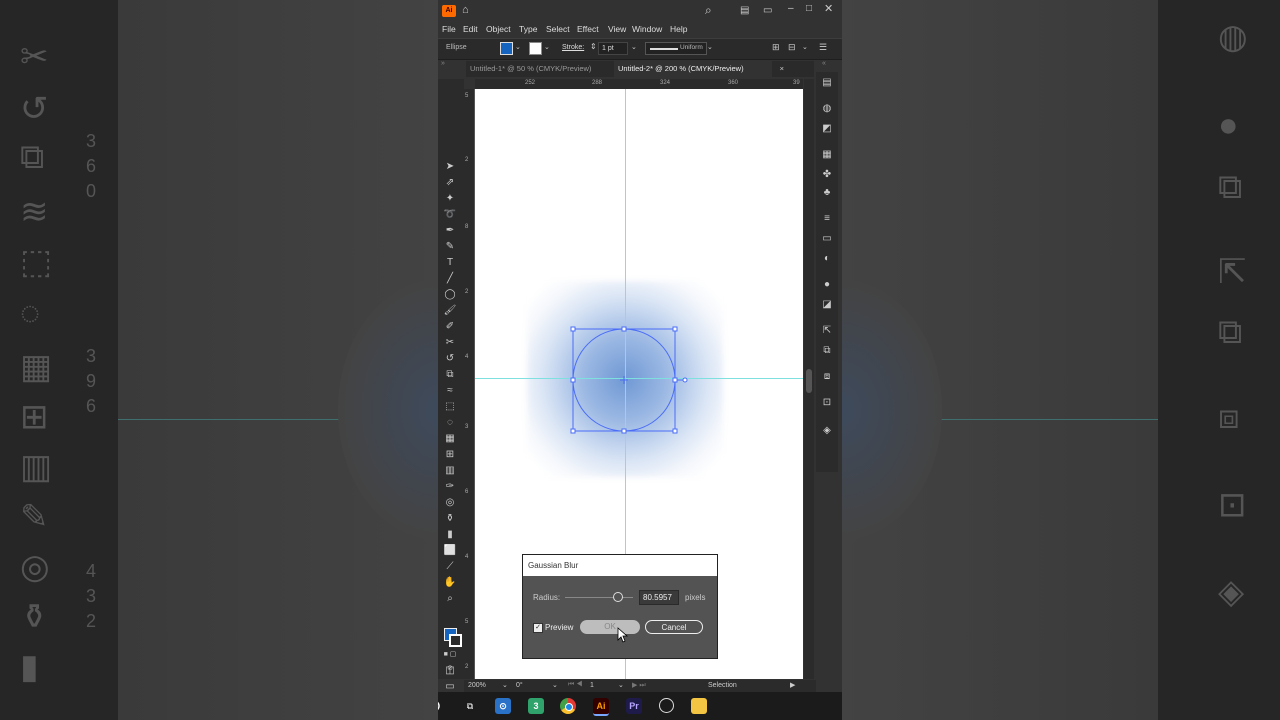 The height and width of the screenshot is (720, 1280). Describe the element at coordinates (827, 175) in the screenshot. I see `brushes-icon: ✤` at that location.